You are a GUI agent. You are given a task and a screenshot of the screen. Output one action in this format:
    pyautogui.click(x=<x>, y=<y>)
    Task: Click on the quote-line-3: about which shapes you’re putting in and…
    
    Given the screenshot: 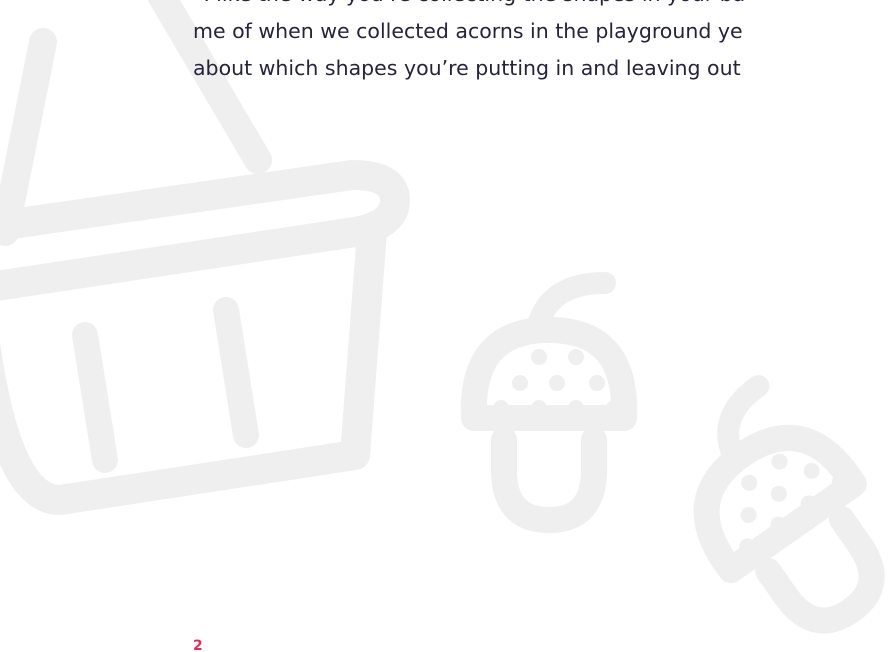 What is the action you would take?
    pyautogui.click(x=467, y=68)
    